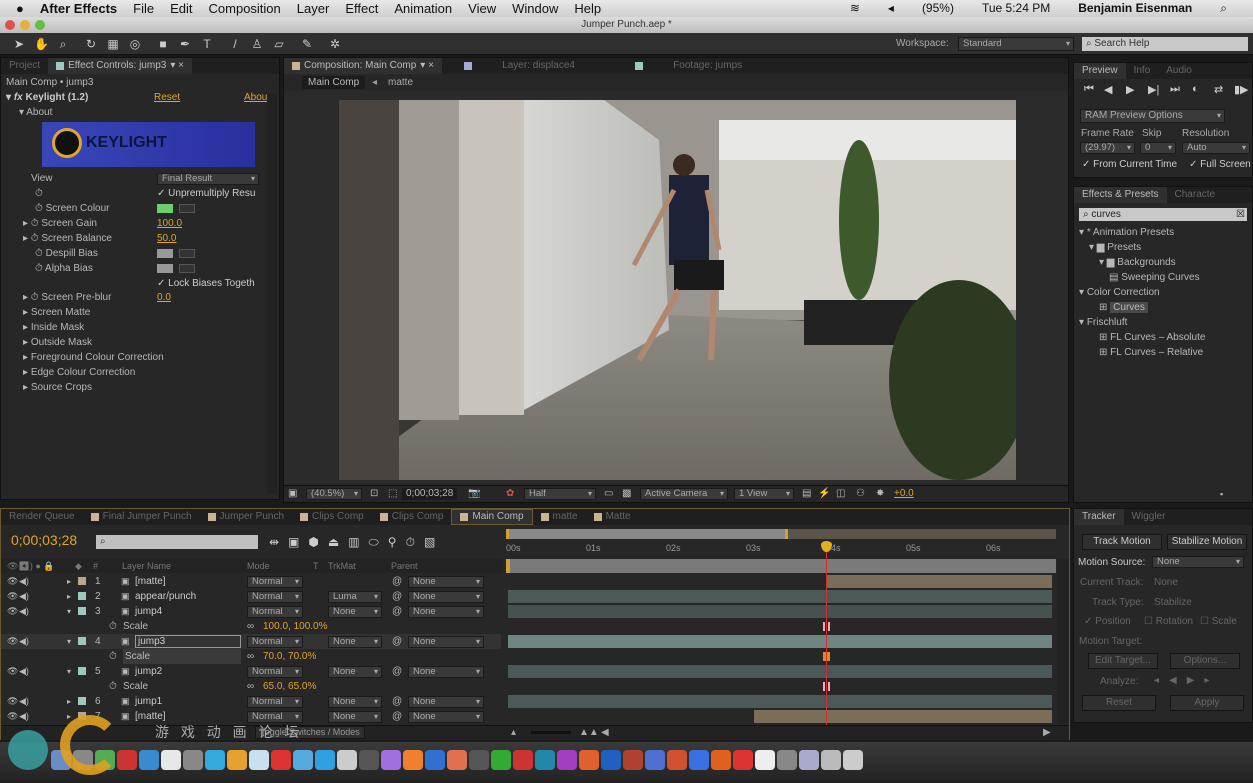 This screenshot has width=1253, height=783. Describe the element at coordinates (860, 493) in the screenshot. I see `flowchart-icon: ⚇` at that location.